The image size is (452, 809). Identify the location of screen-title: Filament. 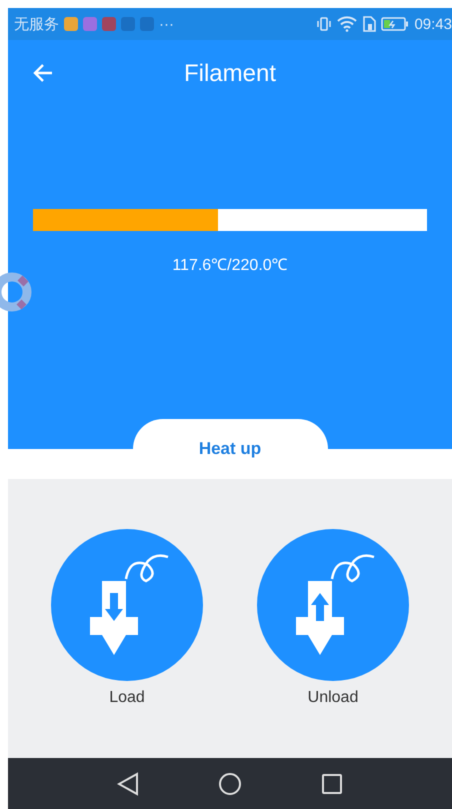
(230, 74).